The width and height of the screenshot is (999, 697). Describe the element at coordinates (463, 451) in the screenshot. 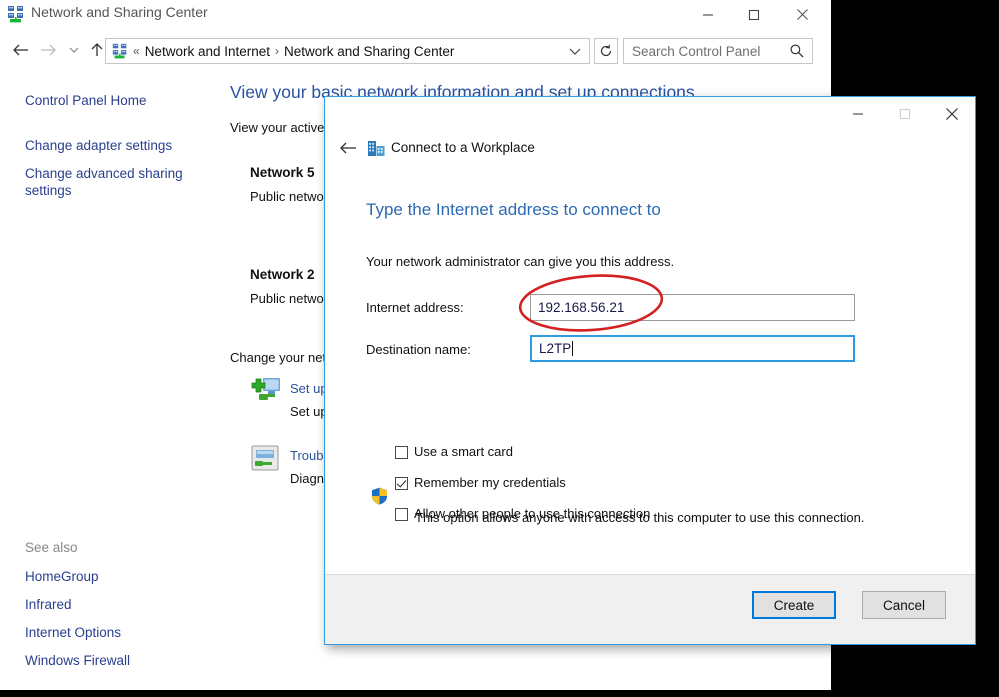

I see `use-smart-card-label: Use a smart card` at that location.